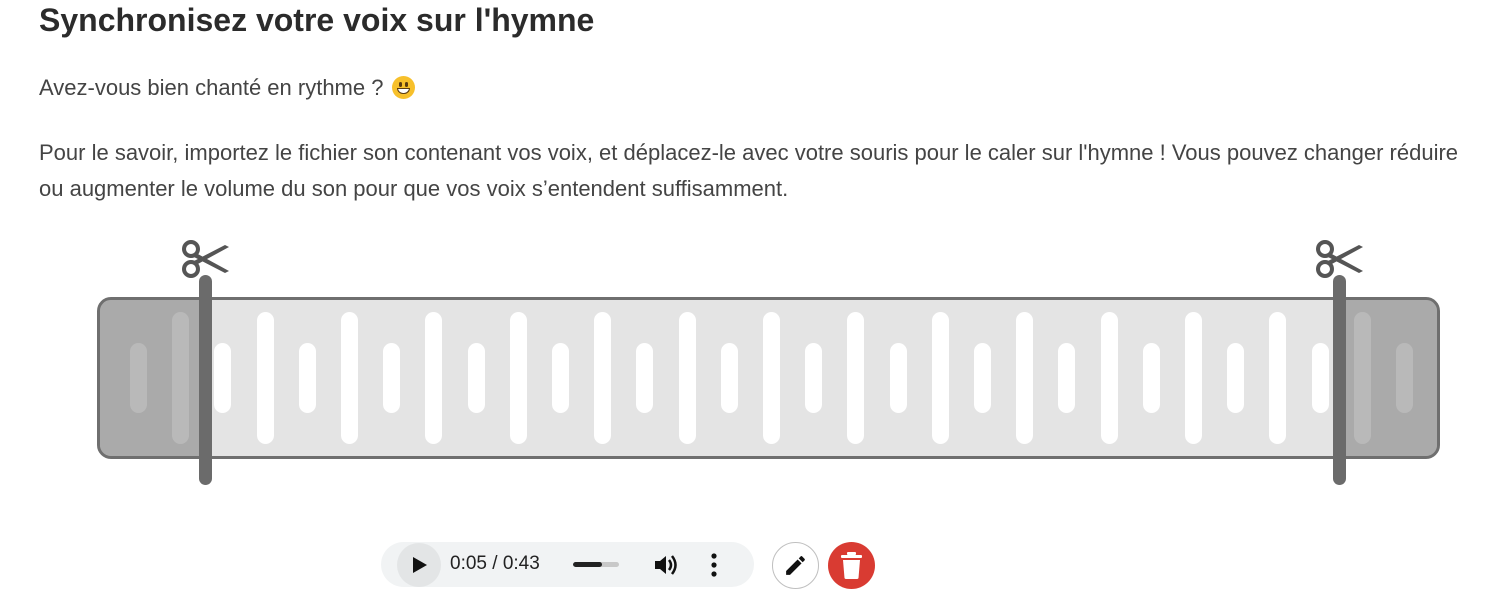  What do you see at coordinates (403, 87) in the screenshot?
I see `grinning-face-emoji-icon` at bounding box center [403, 87].